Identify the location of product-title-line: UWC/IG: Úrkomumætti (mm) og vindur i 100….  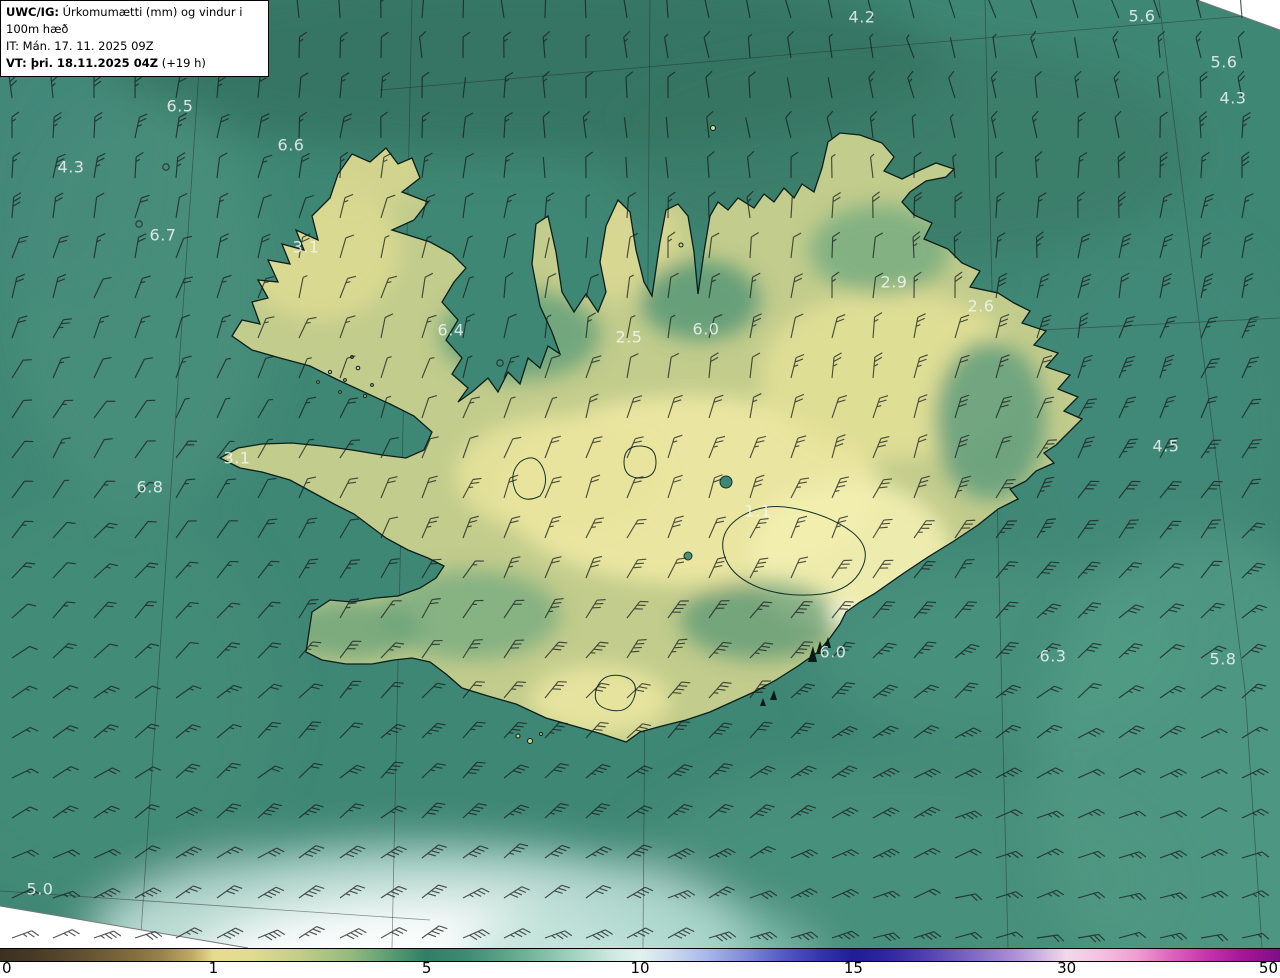
(134, 21).